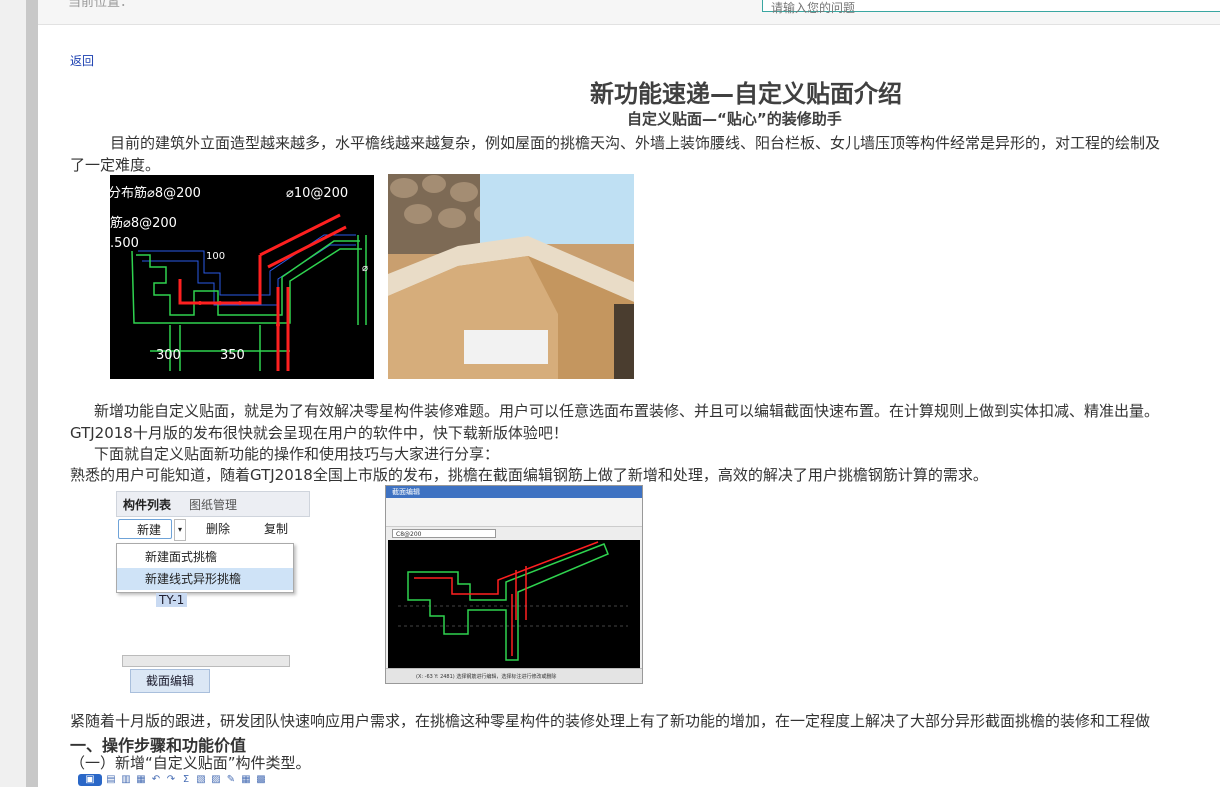 The width and height of the screenshot is (1220, 788). What do you see at coordinates (231, 779) in the screenshot?
I see `pen-icon: ✎` at bounding box center [231, 779].